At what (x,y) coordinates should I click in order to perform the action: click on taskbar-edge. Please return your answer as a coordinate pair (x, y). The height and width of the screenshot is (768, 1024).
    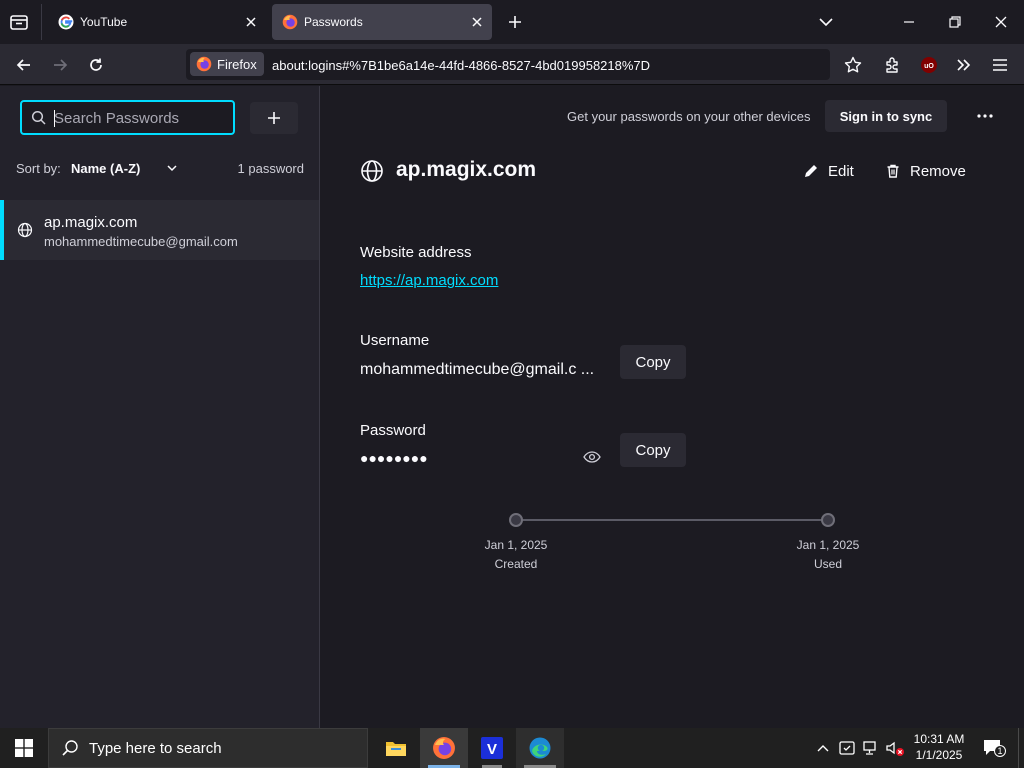
    Looking at the image, I should click on (540, 748).